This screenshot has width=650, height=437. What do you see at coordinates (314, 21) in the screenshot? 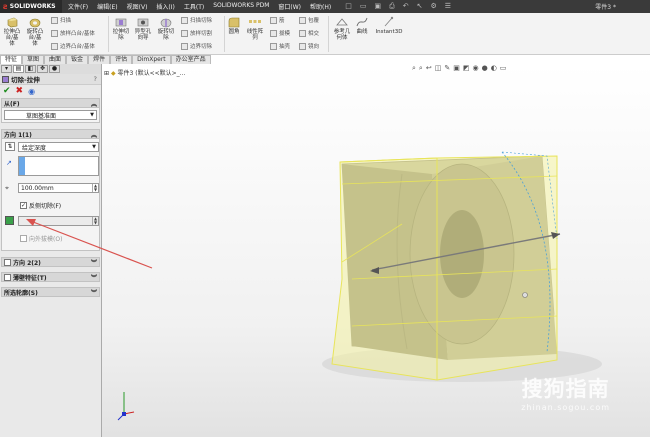
I see `wrap-label: 包覆` at bounding box center [314, 21].